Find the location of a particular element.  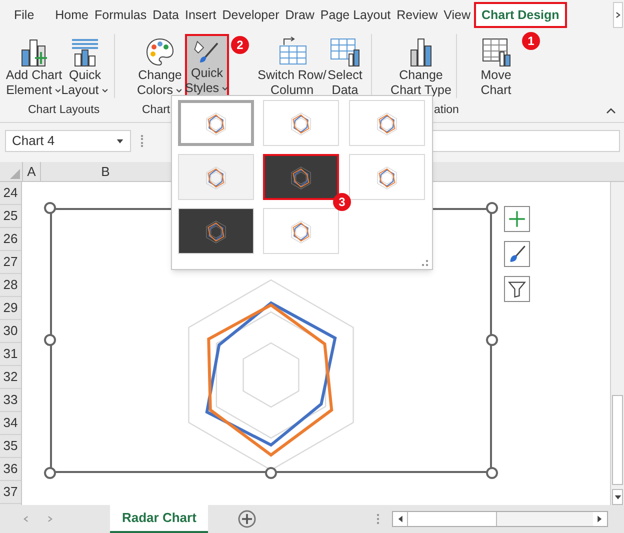

scrollbar-thumb is located at coordinates (617, 440).